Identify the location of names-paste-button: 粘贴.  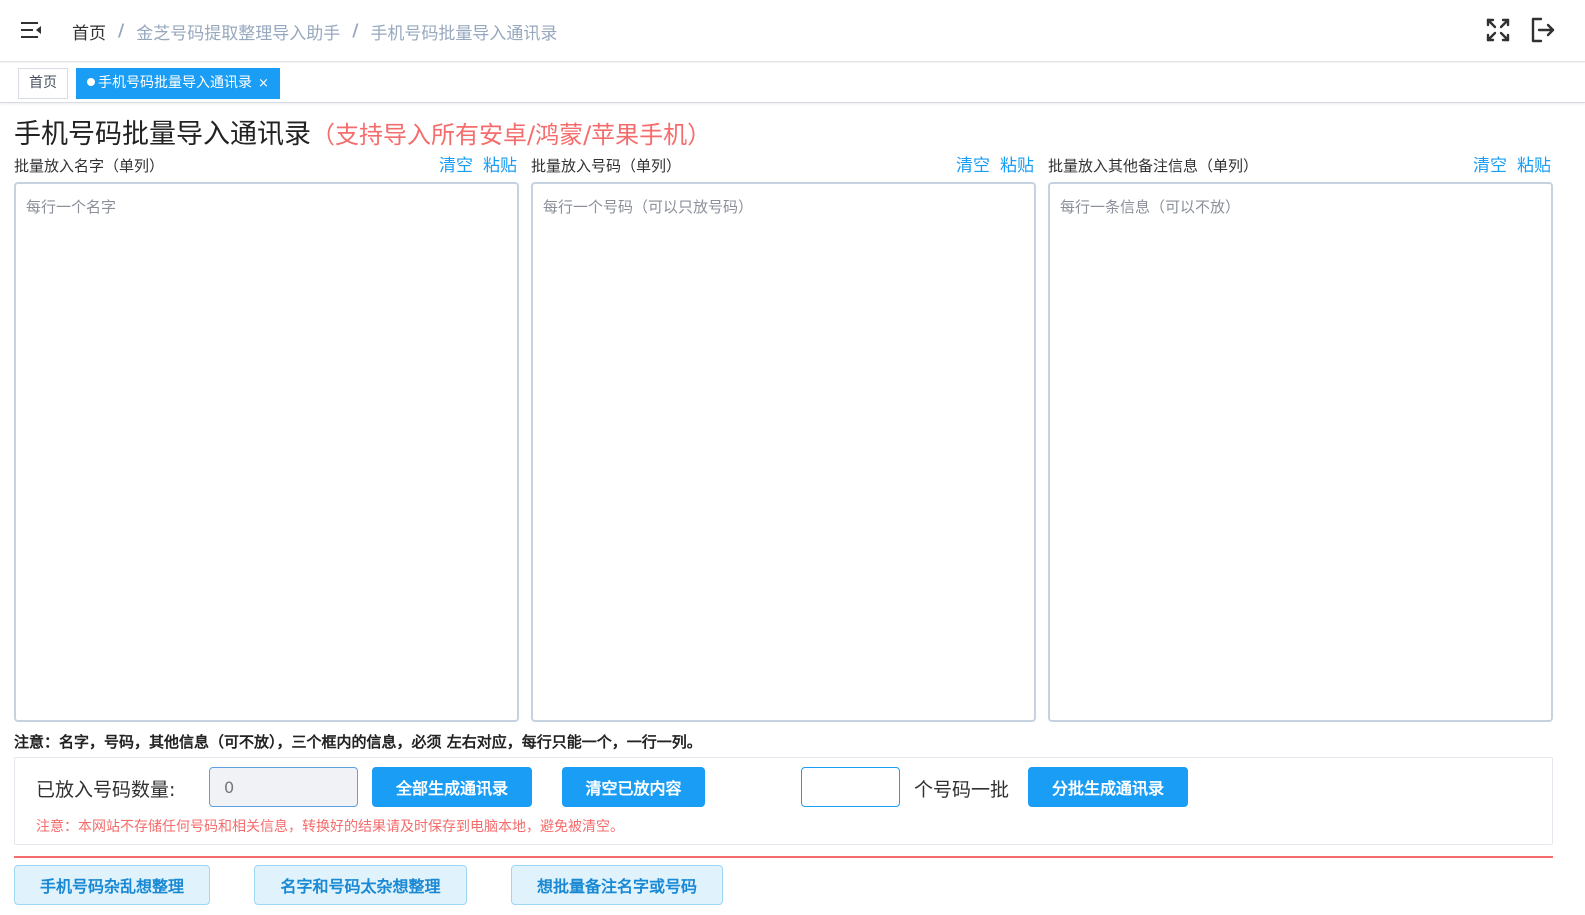
(500, 166).